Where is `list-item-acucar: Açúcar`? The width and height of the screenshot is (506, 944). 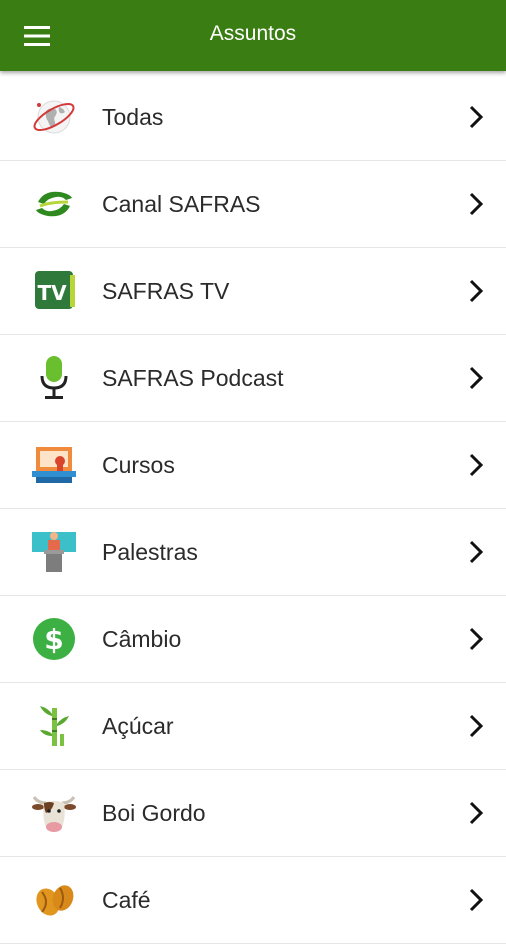
list-item-acucar: Açúcar is located at coordinates (253, 726).